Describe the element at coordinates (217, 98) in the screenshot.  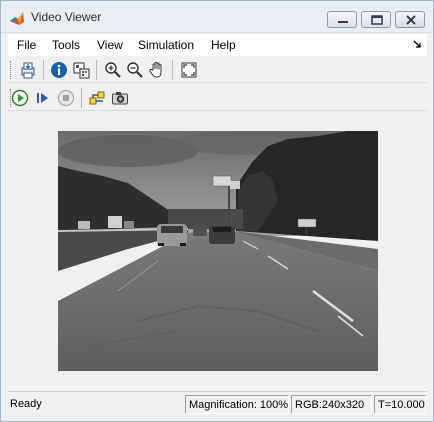
I see `toolbar-playback` at that location.